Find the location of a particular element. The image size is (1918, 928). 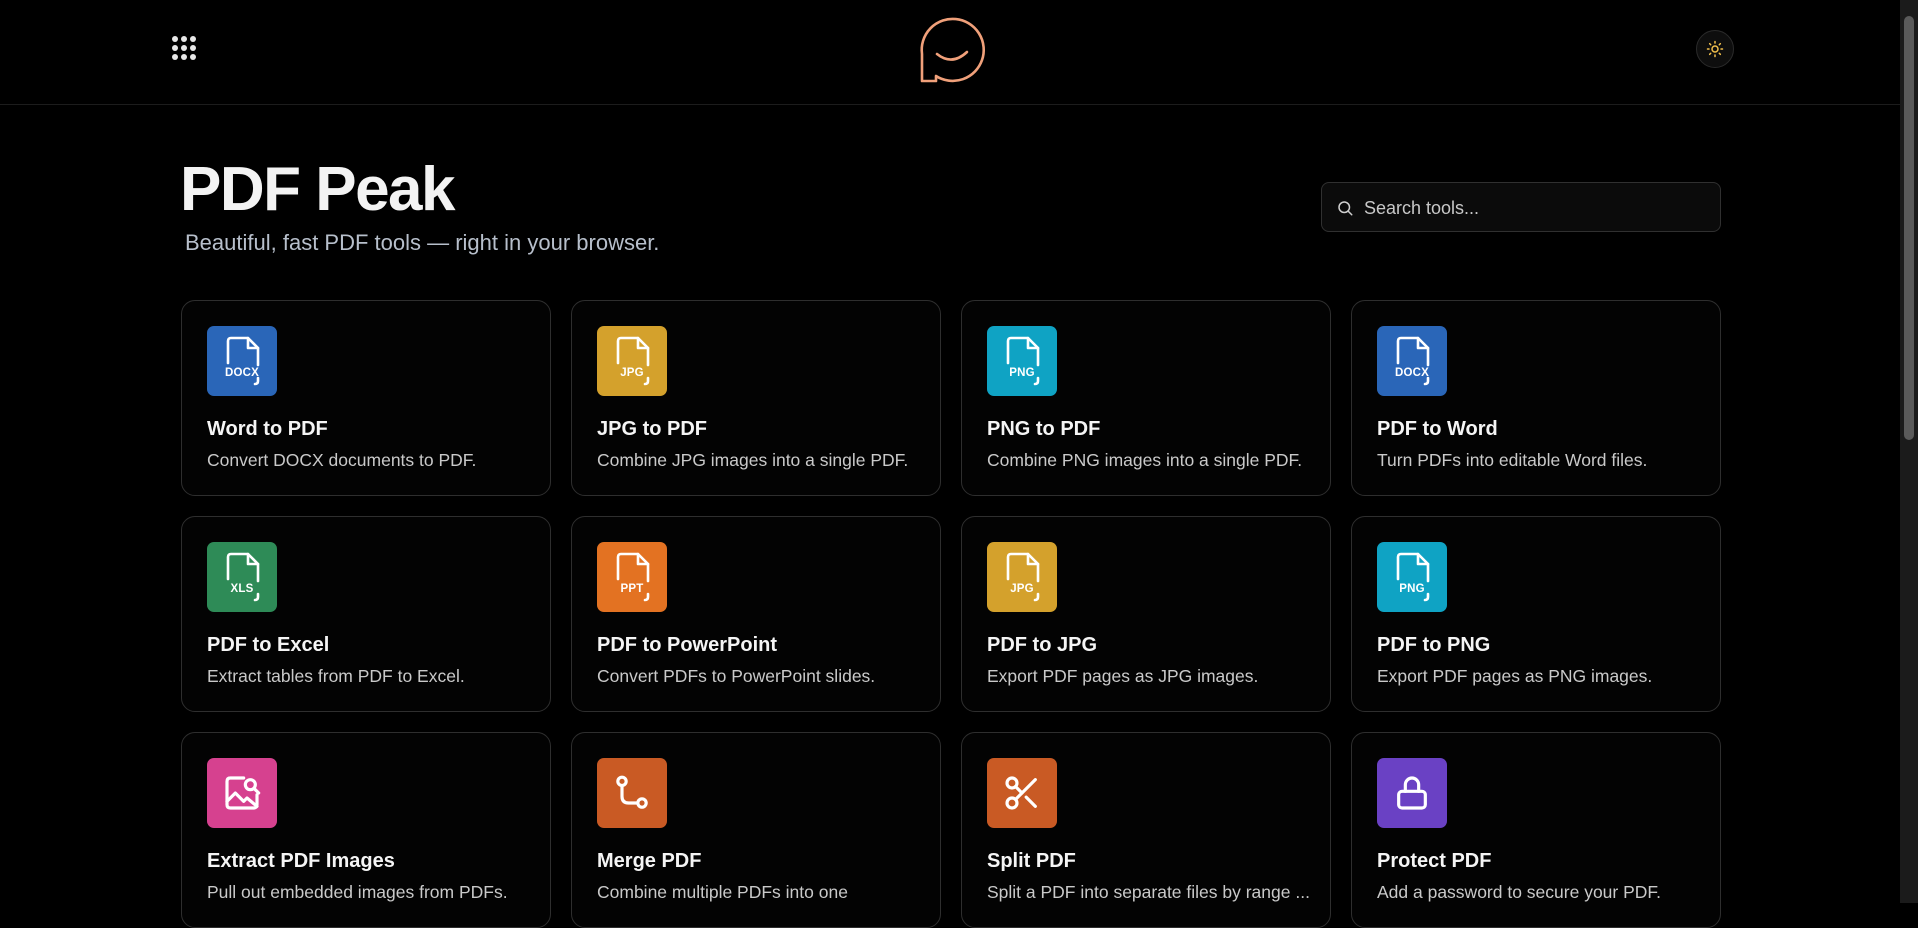

tool-description: Extract tables from PDF to Excel. is located at coordinates (336, 676).